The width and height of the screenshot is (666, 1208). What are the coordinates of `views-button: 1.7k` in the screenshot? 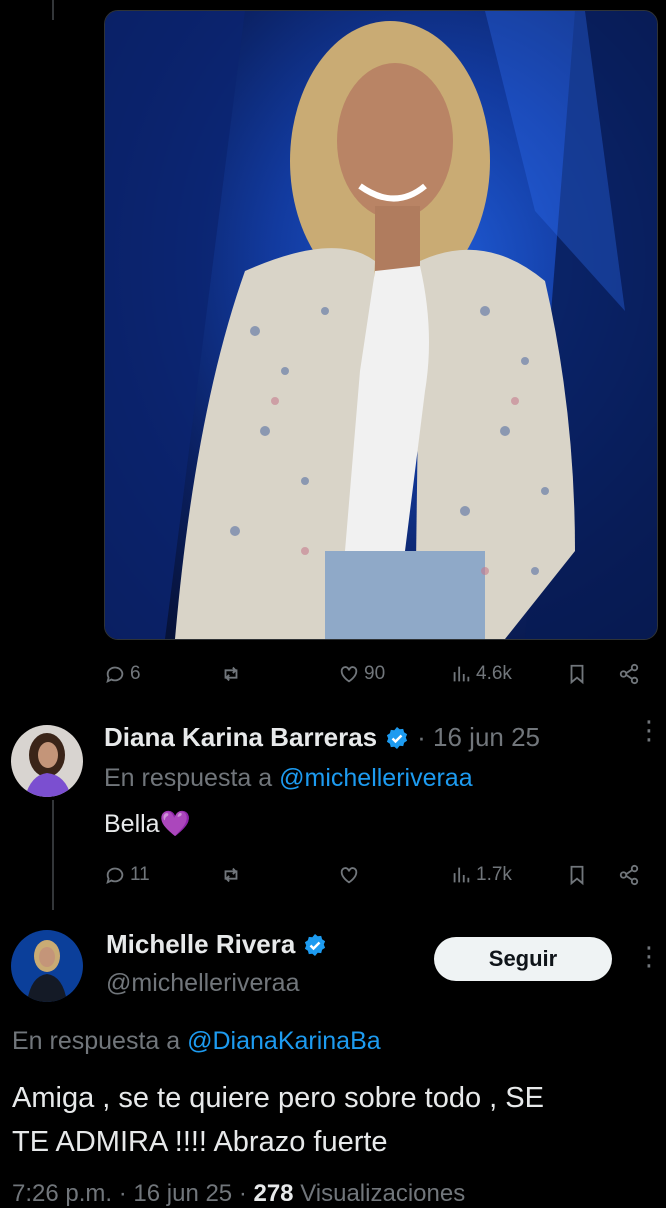 It's located at (481, 875).